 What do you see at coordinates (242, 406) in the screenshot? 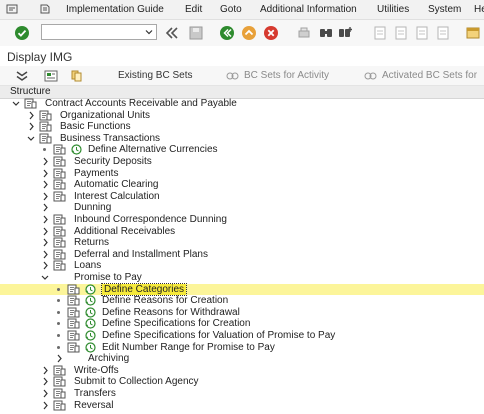
I see `tree-node: Reversal` at bounding box center [242, 406].